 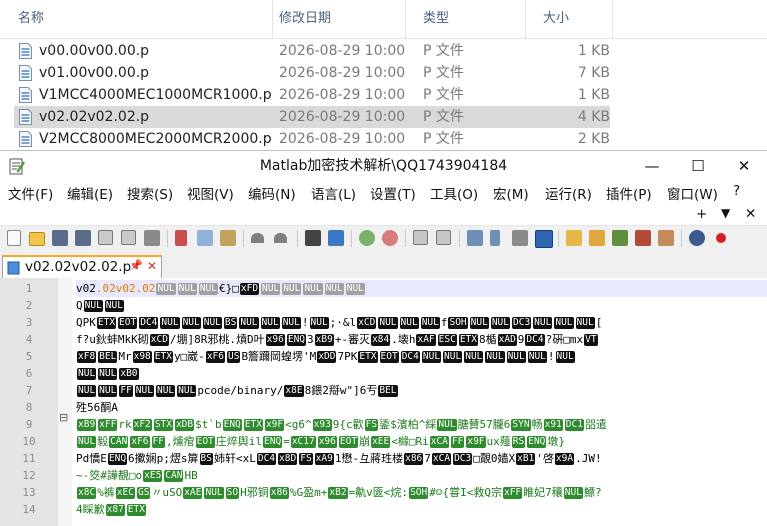 What do you see at coordinates (367, 238) in the screenshot?
I see `zoom-in-icon` at bounding box center [367, 238].